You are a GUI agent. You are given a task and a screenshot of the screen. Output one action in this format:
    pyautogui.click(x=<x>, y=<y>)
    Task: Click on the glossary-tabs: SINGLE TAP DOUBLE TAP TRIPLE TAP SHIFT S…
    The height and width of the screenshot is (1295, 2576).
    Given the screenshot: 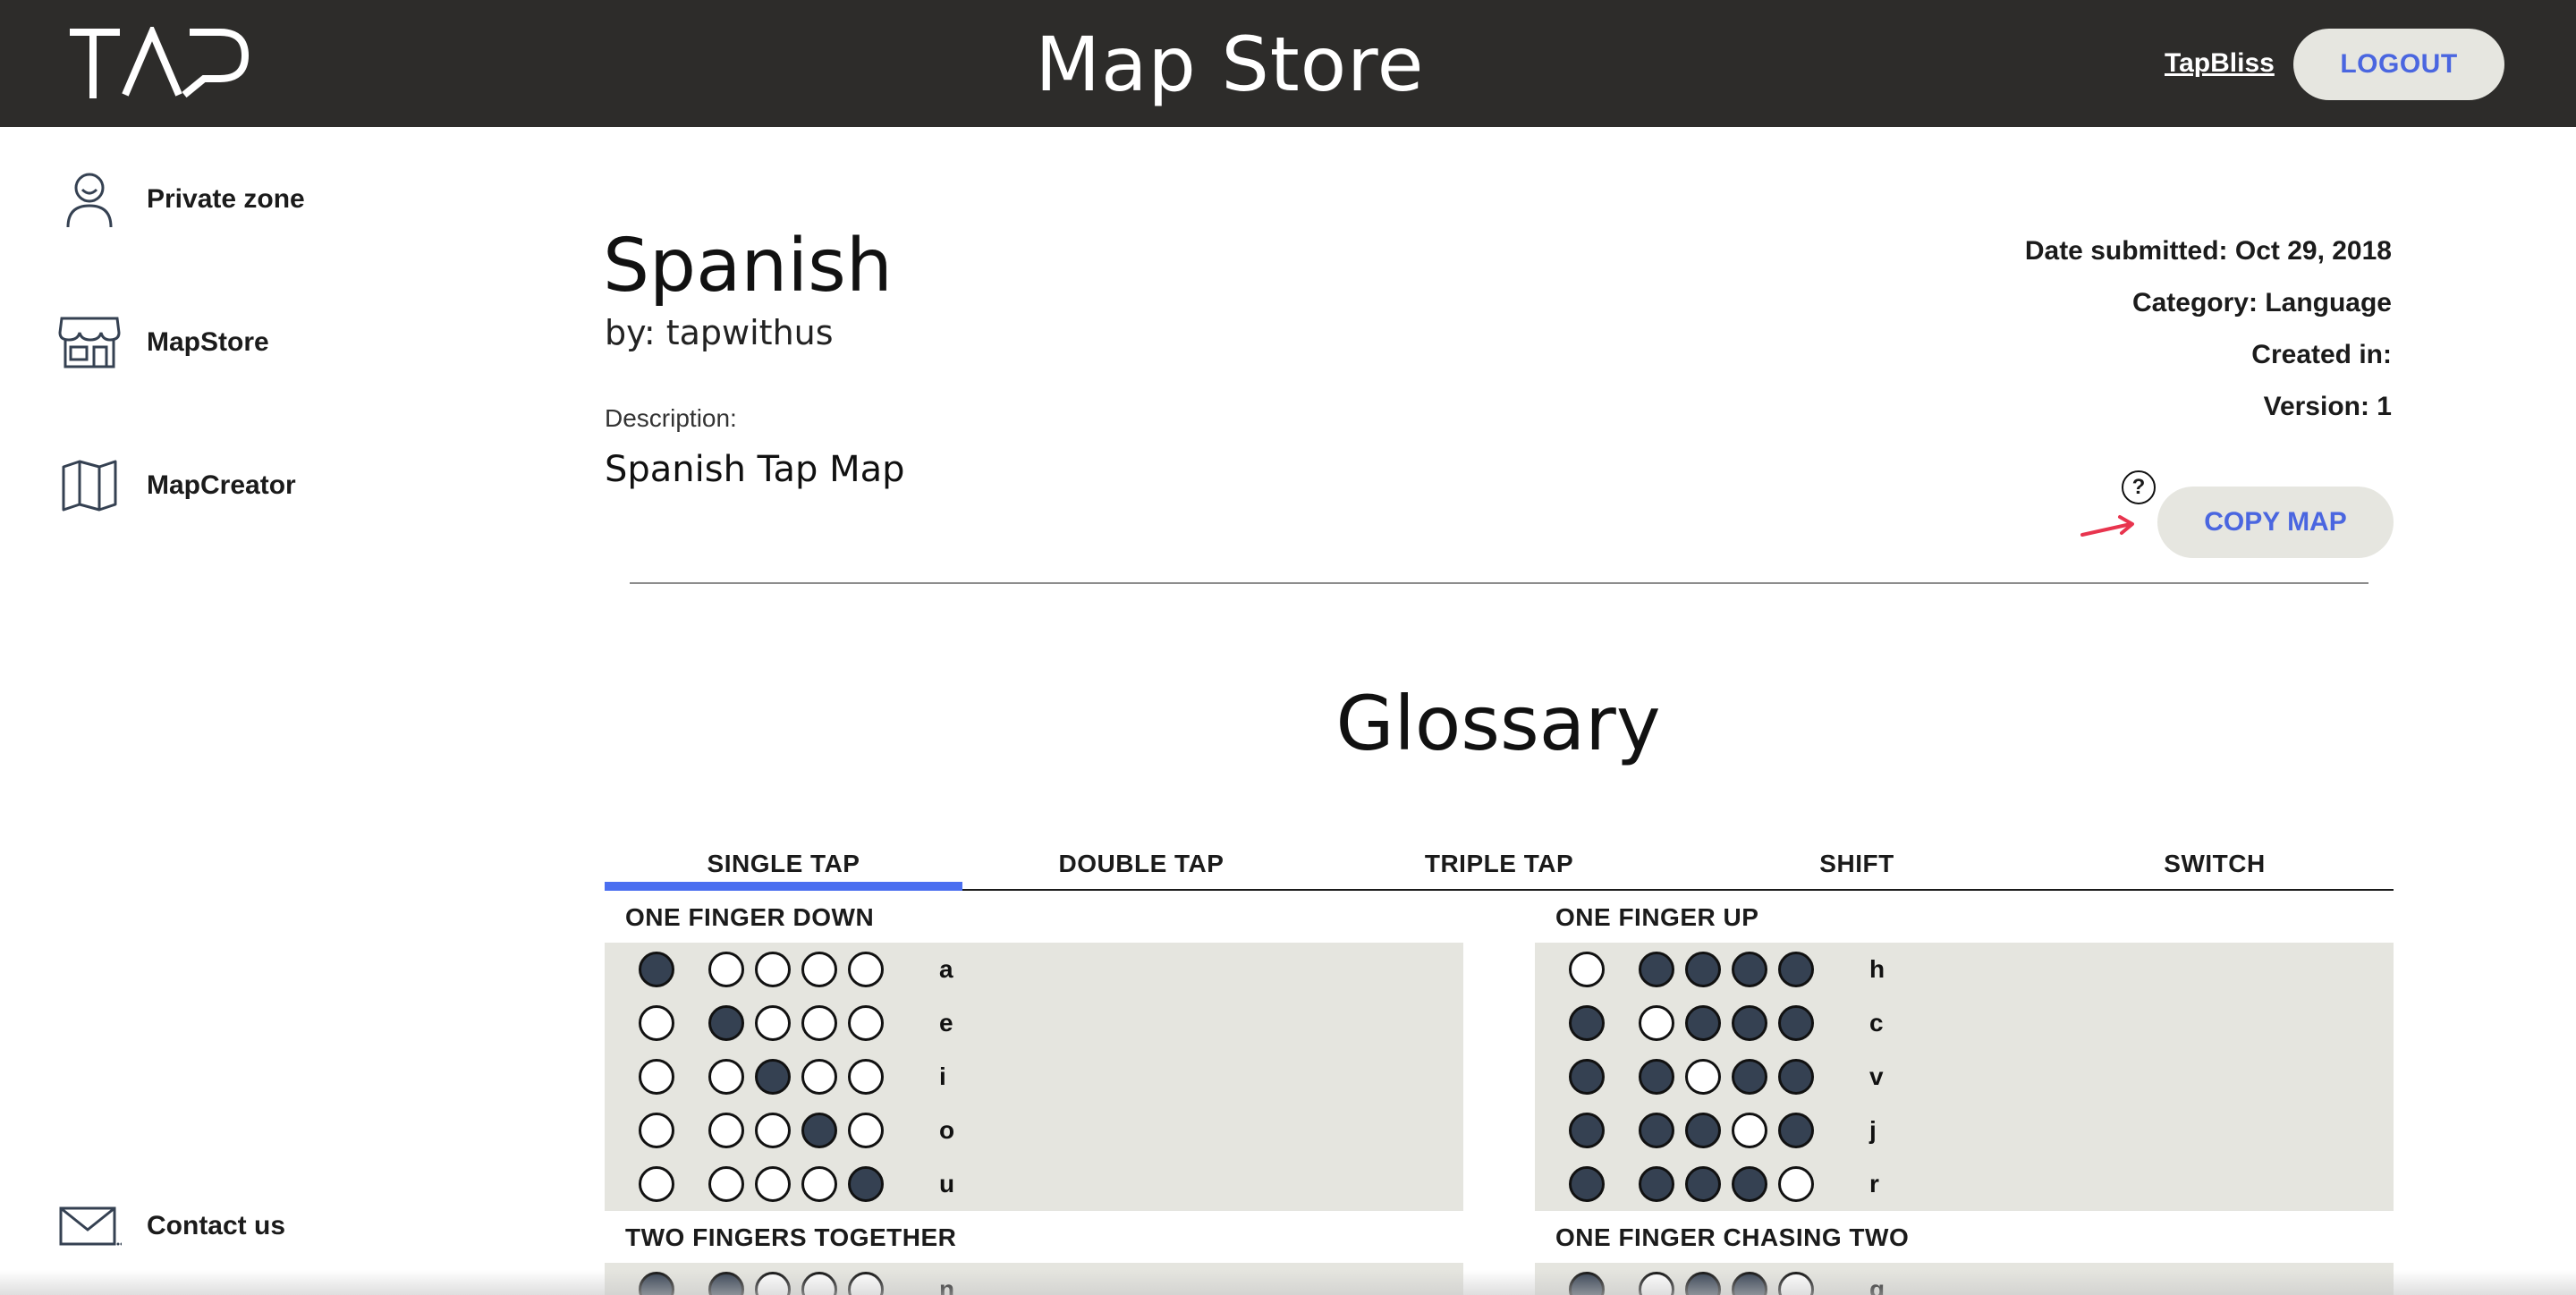 What is the action you would take?
    pyautogui.click(x=1499, y=867)
    